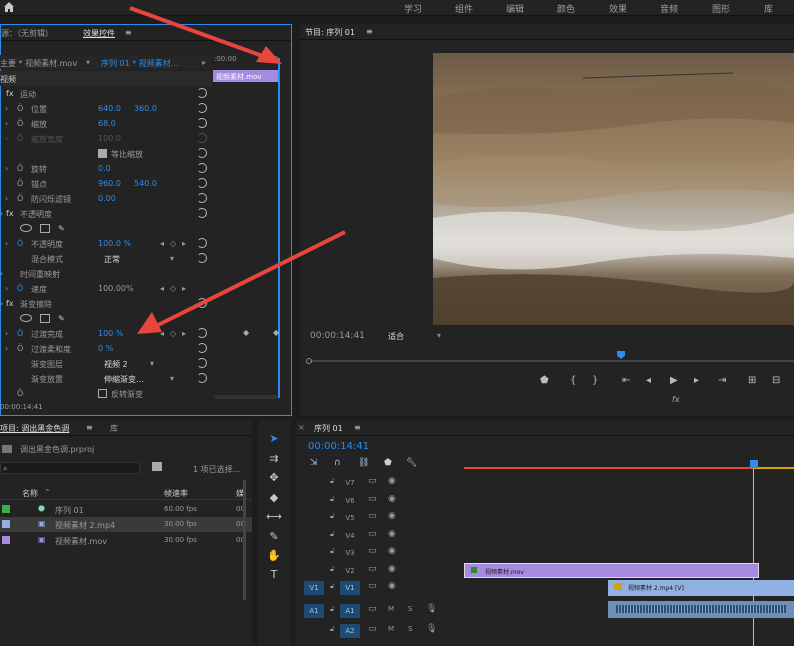  What do you see at coordinates (722, 380) in the screenshot?
I see `go-to-out-icon: ⇥` at bounding box center [722, 380].